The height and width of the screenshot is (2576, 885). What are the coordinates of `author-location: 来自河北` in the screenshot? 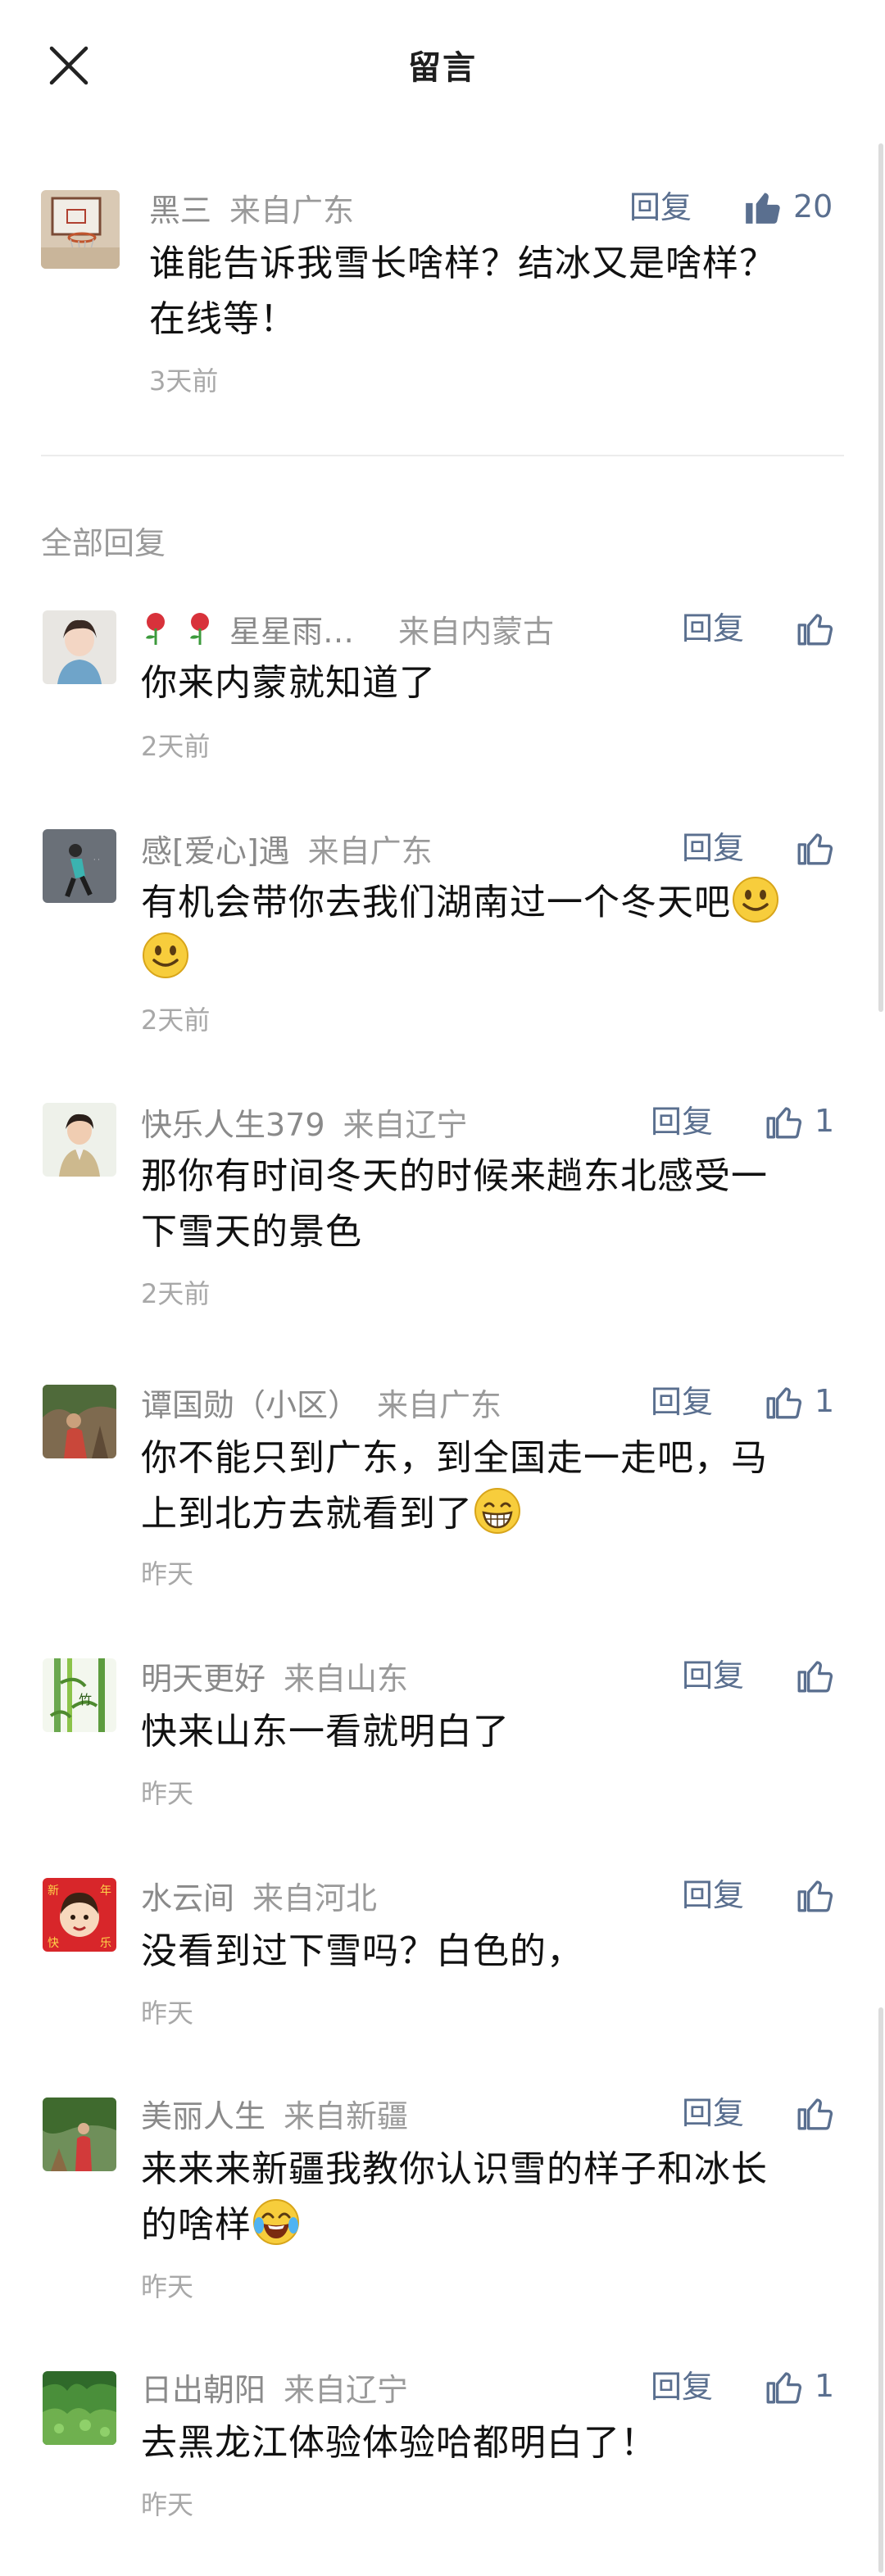 It's located at (315, 1898).